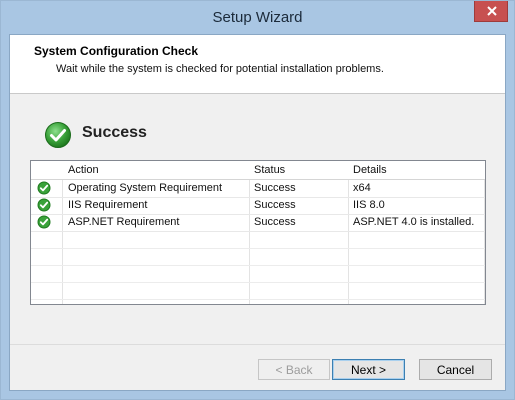 This screenshot has width=515, height=400. Describe the element at coordinates (83, 170) in the screenshot. I see `column-header-action: Action` at that location.